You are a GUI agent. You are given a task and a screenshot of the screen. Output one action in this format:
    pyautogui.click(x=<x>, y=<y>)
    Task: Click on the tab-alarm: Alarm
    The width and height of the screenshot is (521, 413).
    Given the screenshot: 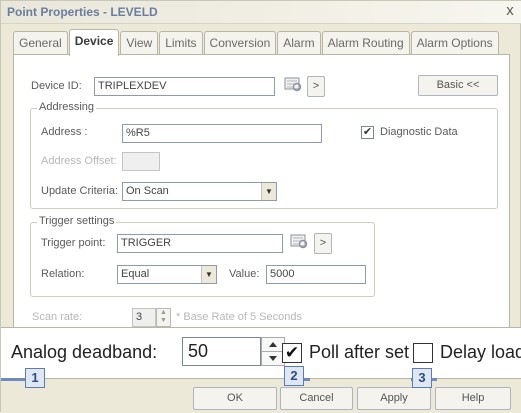 What is the action you would take?
    pyautogui.click(x=299, y=43)
    